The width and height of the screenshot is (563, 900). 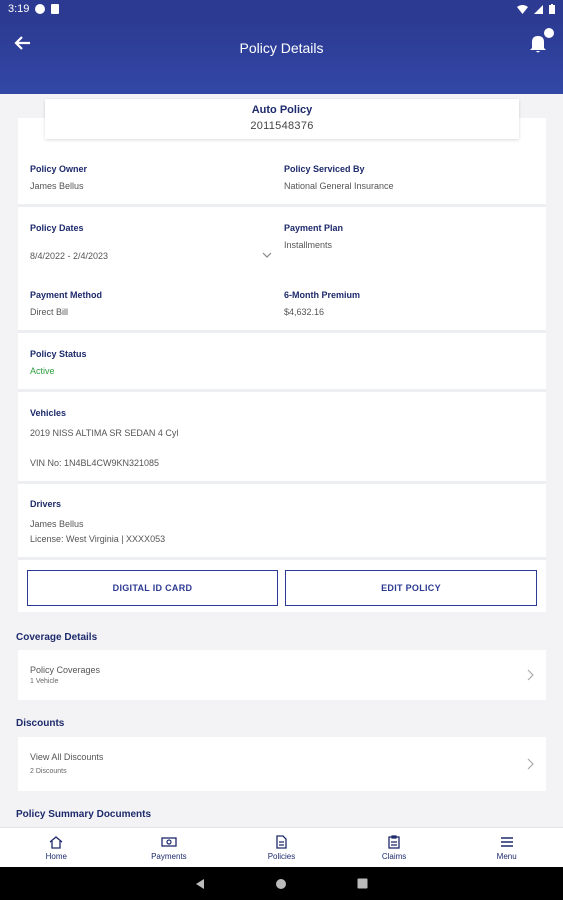 I want to click on payments-icon, so click(x=169, y=841).